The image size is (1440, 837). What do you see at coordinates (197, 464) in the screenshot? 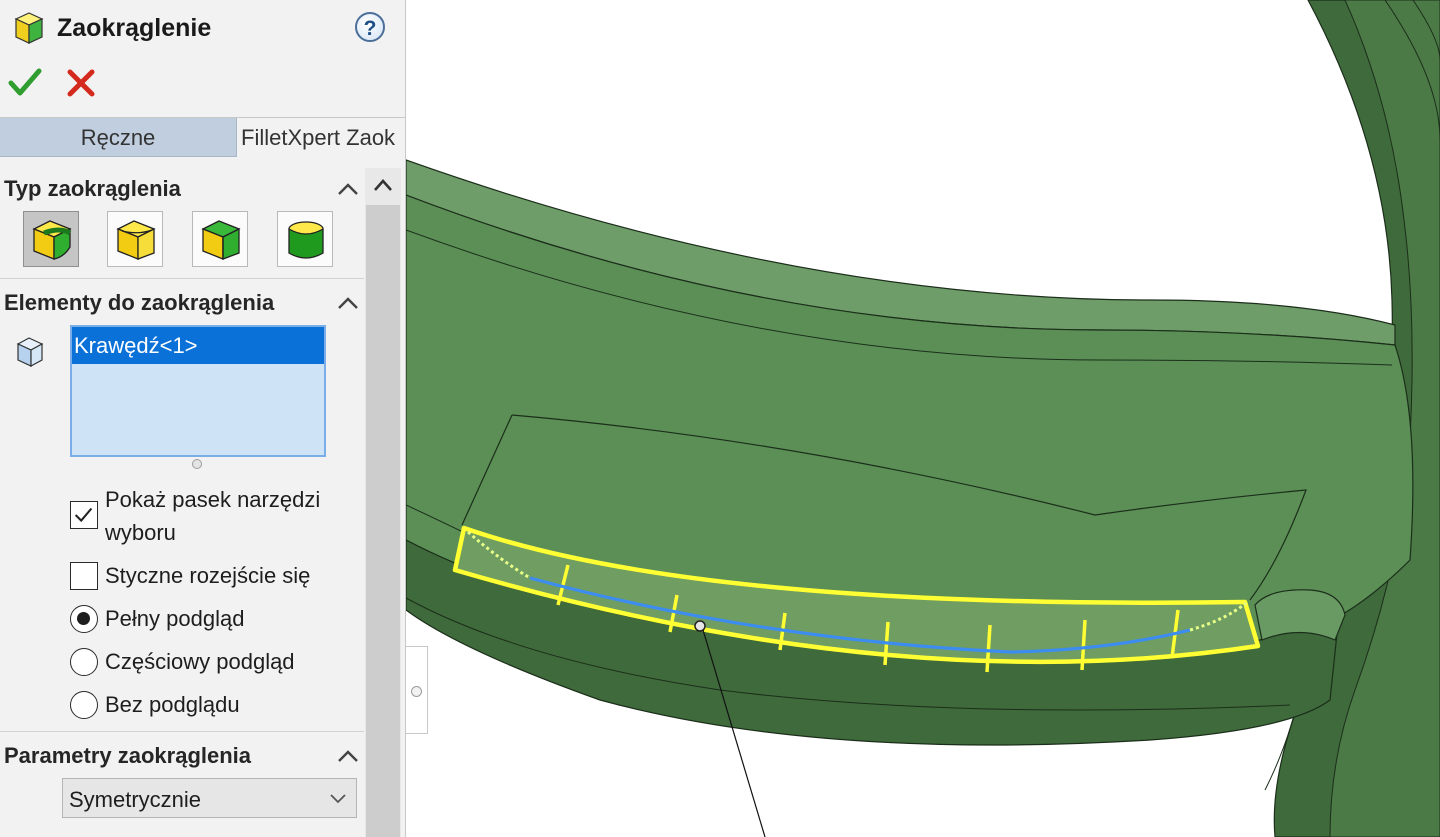
I see `list-resize-handle` at bounding box center [197, 464].